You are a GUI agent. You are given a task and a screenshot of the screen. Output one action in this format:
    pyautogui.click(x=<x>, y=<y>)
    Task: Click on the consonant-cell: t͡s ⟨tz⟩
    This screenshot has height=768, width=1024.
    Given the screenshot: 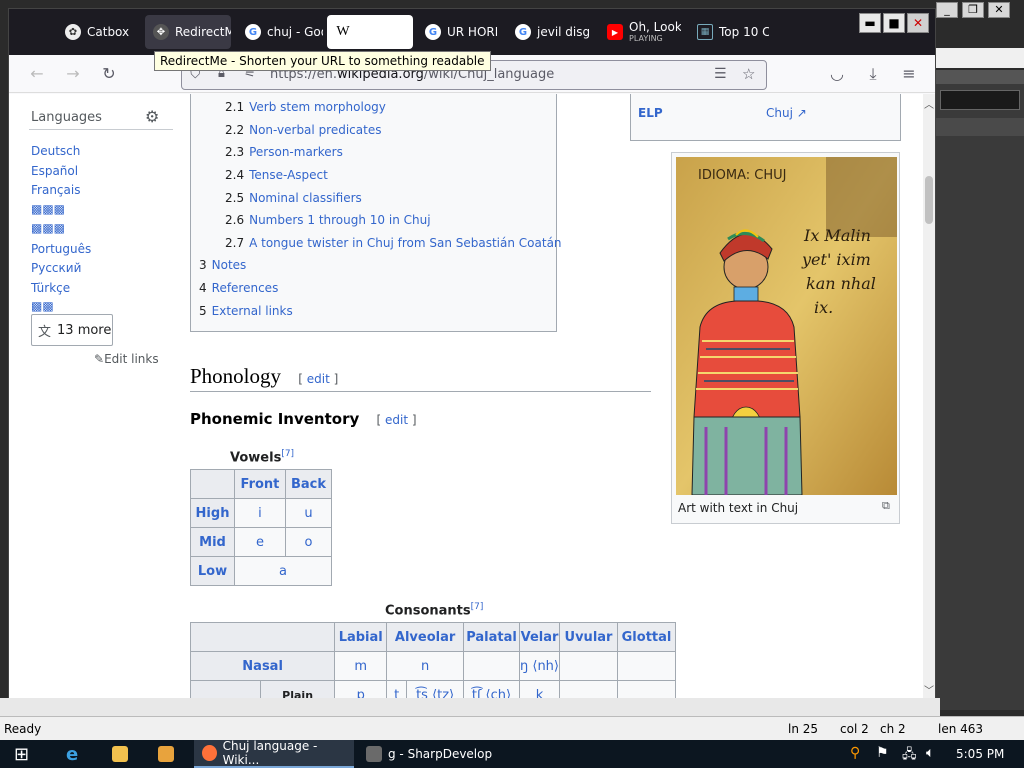 What is the action you would take?
    pyautogui.click(x=435, y=689)
    